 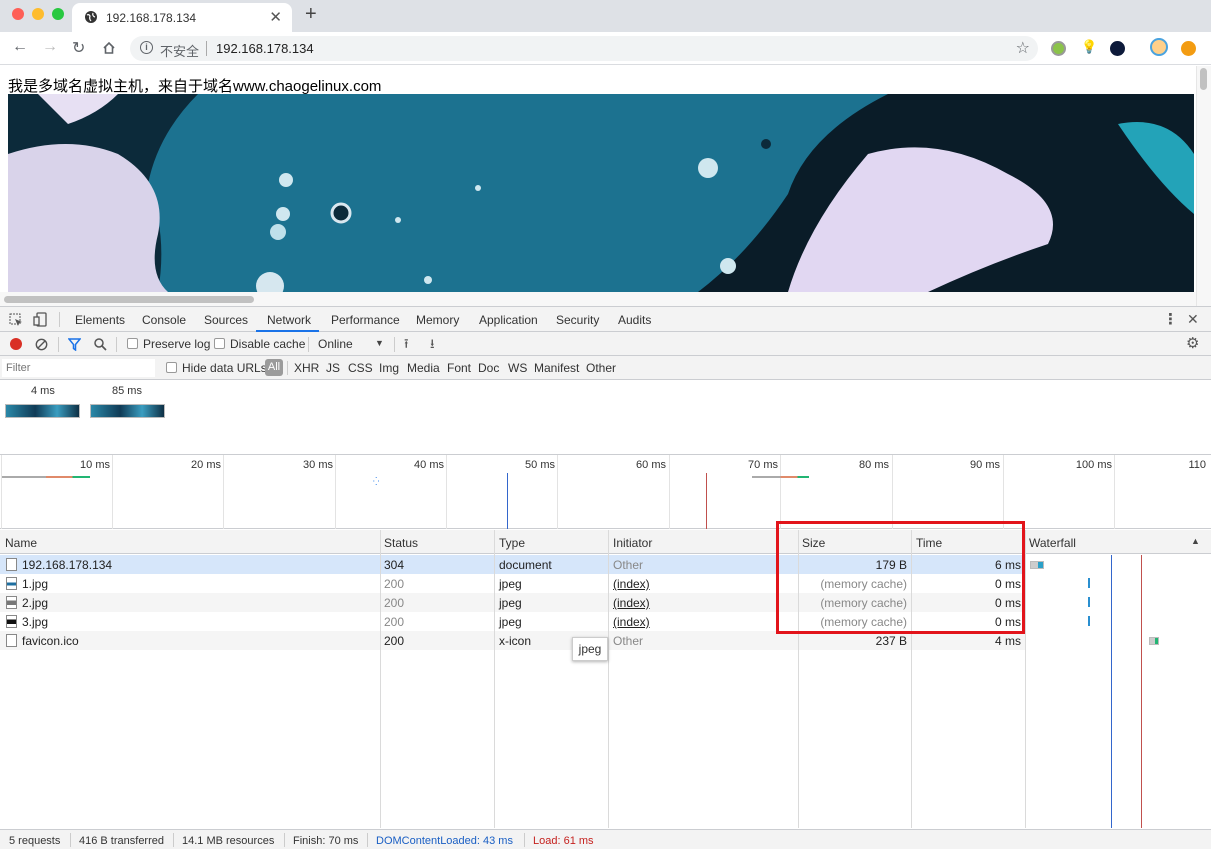 What do you see at coordinates (584, 48) in the screenshot?
I see `address-bar: i 不安全 192.168.178.134 ☆` at bounding box center [584, 48].